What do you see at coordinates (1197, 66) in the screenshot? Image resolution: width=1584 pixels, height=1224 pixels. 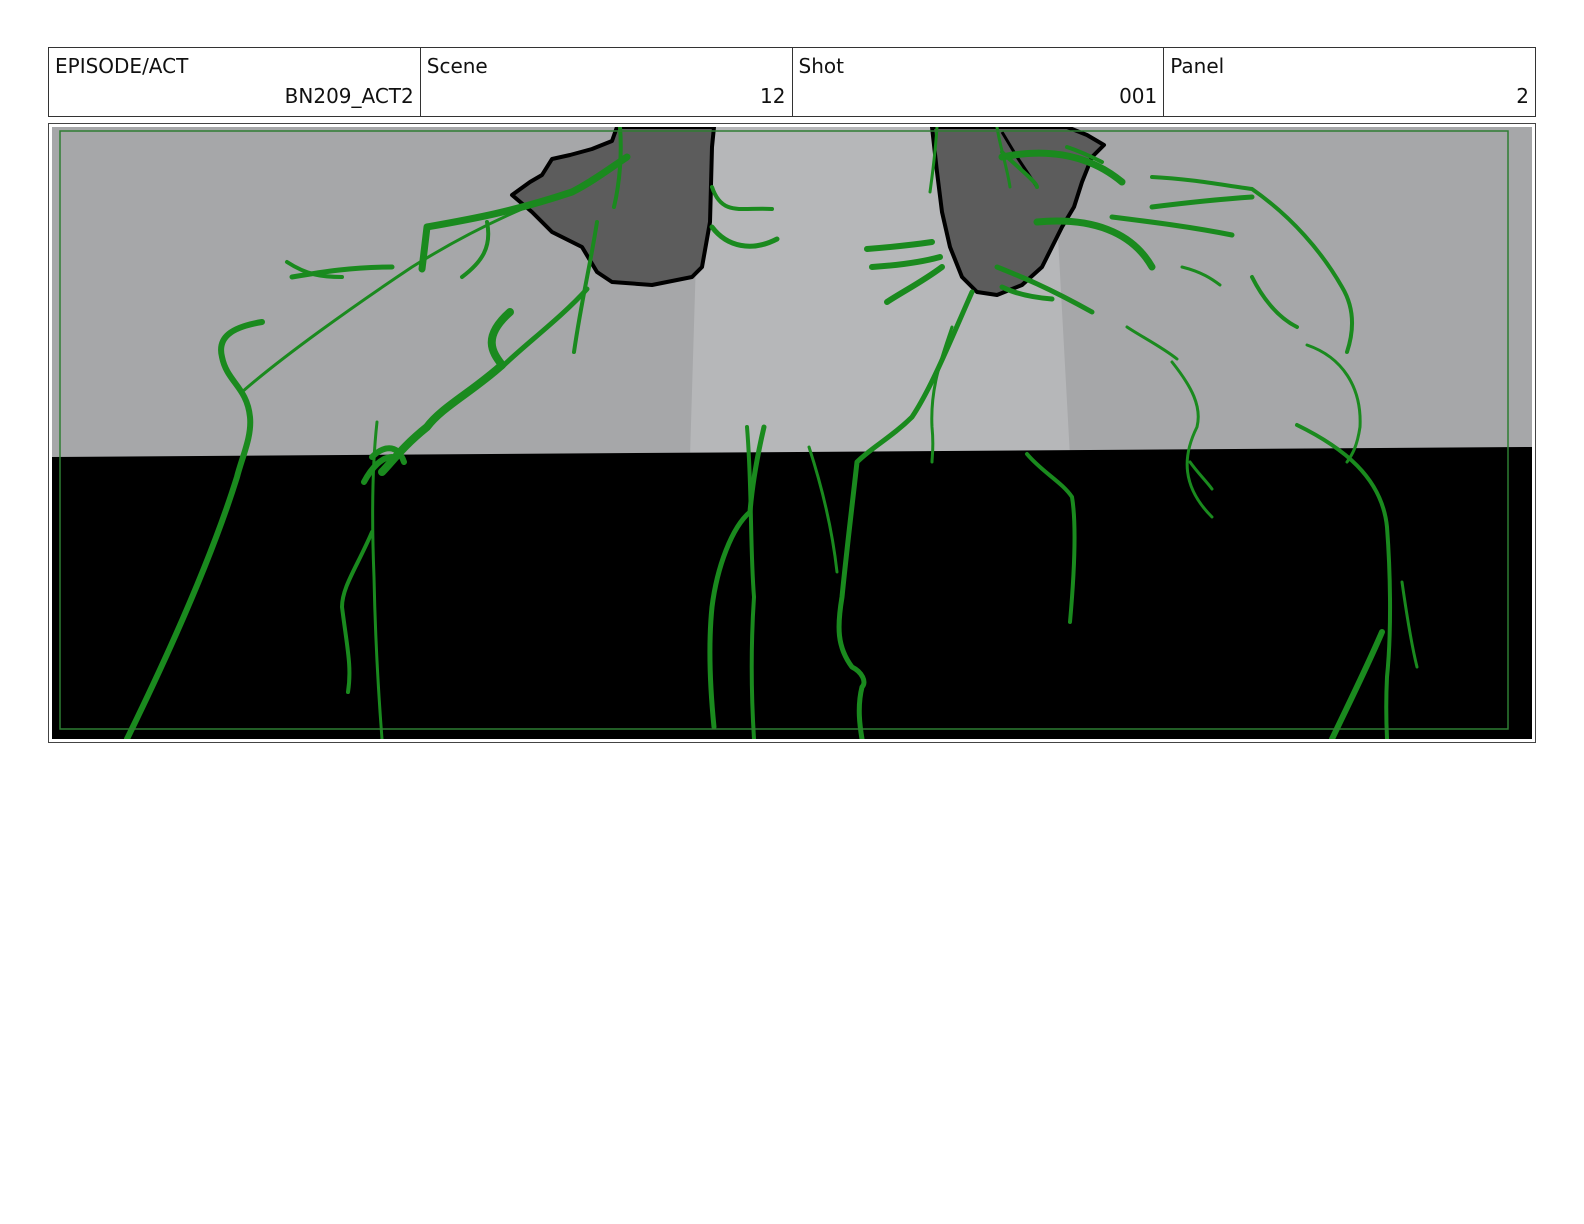 I see `panel-label: Panel` at bounding box center [1197, 66].